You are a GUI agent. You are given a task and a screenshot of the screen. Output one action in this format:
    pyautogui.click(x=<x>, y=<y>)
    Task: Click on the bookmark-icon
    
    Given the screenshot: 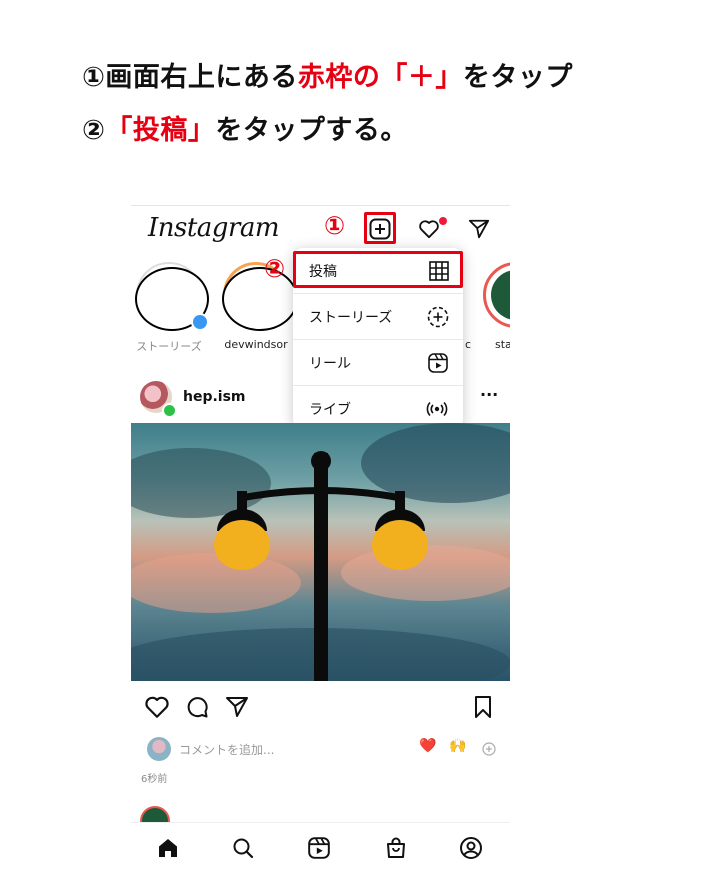 What is the action you would take?
    pyautogui.click(x=483, y=707)
    